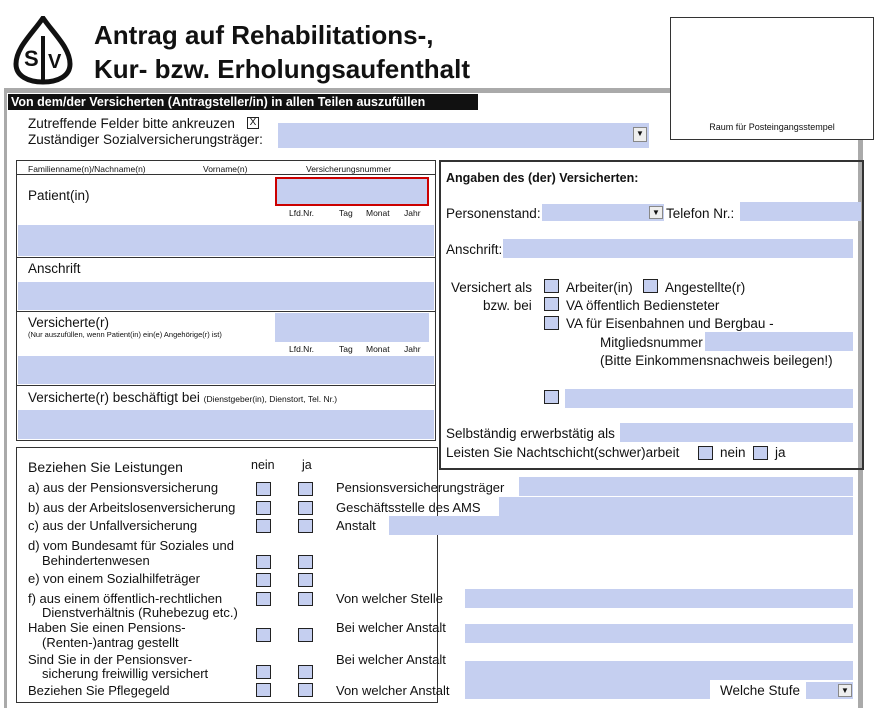 The image size is (880, 712). I want to click on versicherte-jahr-label: Jahr, so click(412, 349).